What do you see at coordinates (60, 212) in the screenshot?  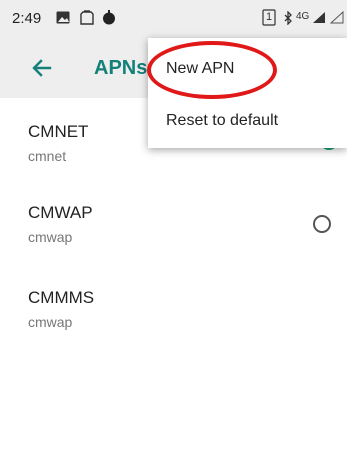 I see `apn-name: CMWAP` at bounding box center [60, 212].